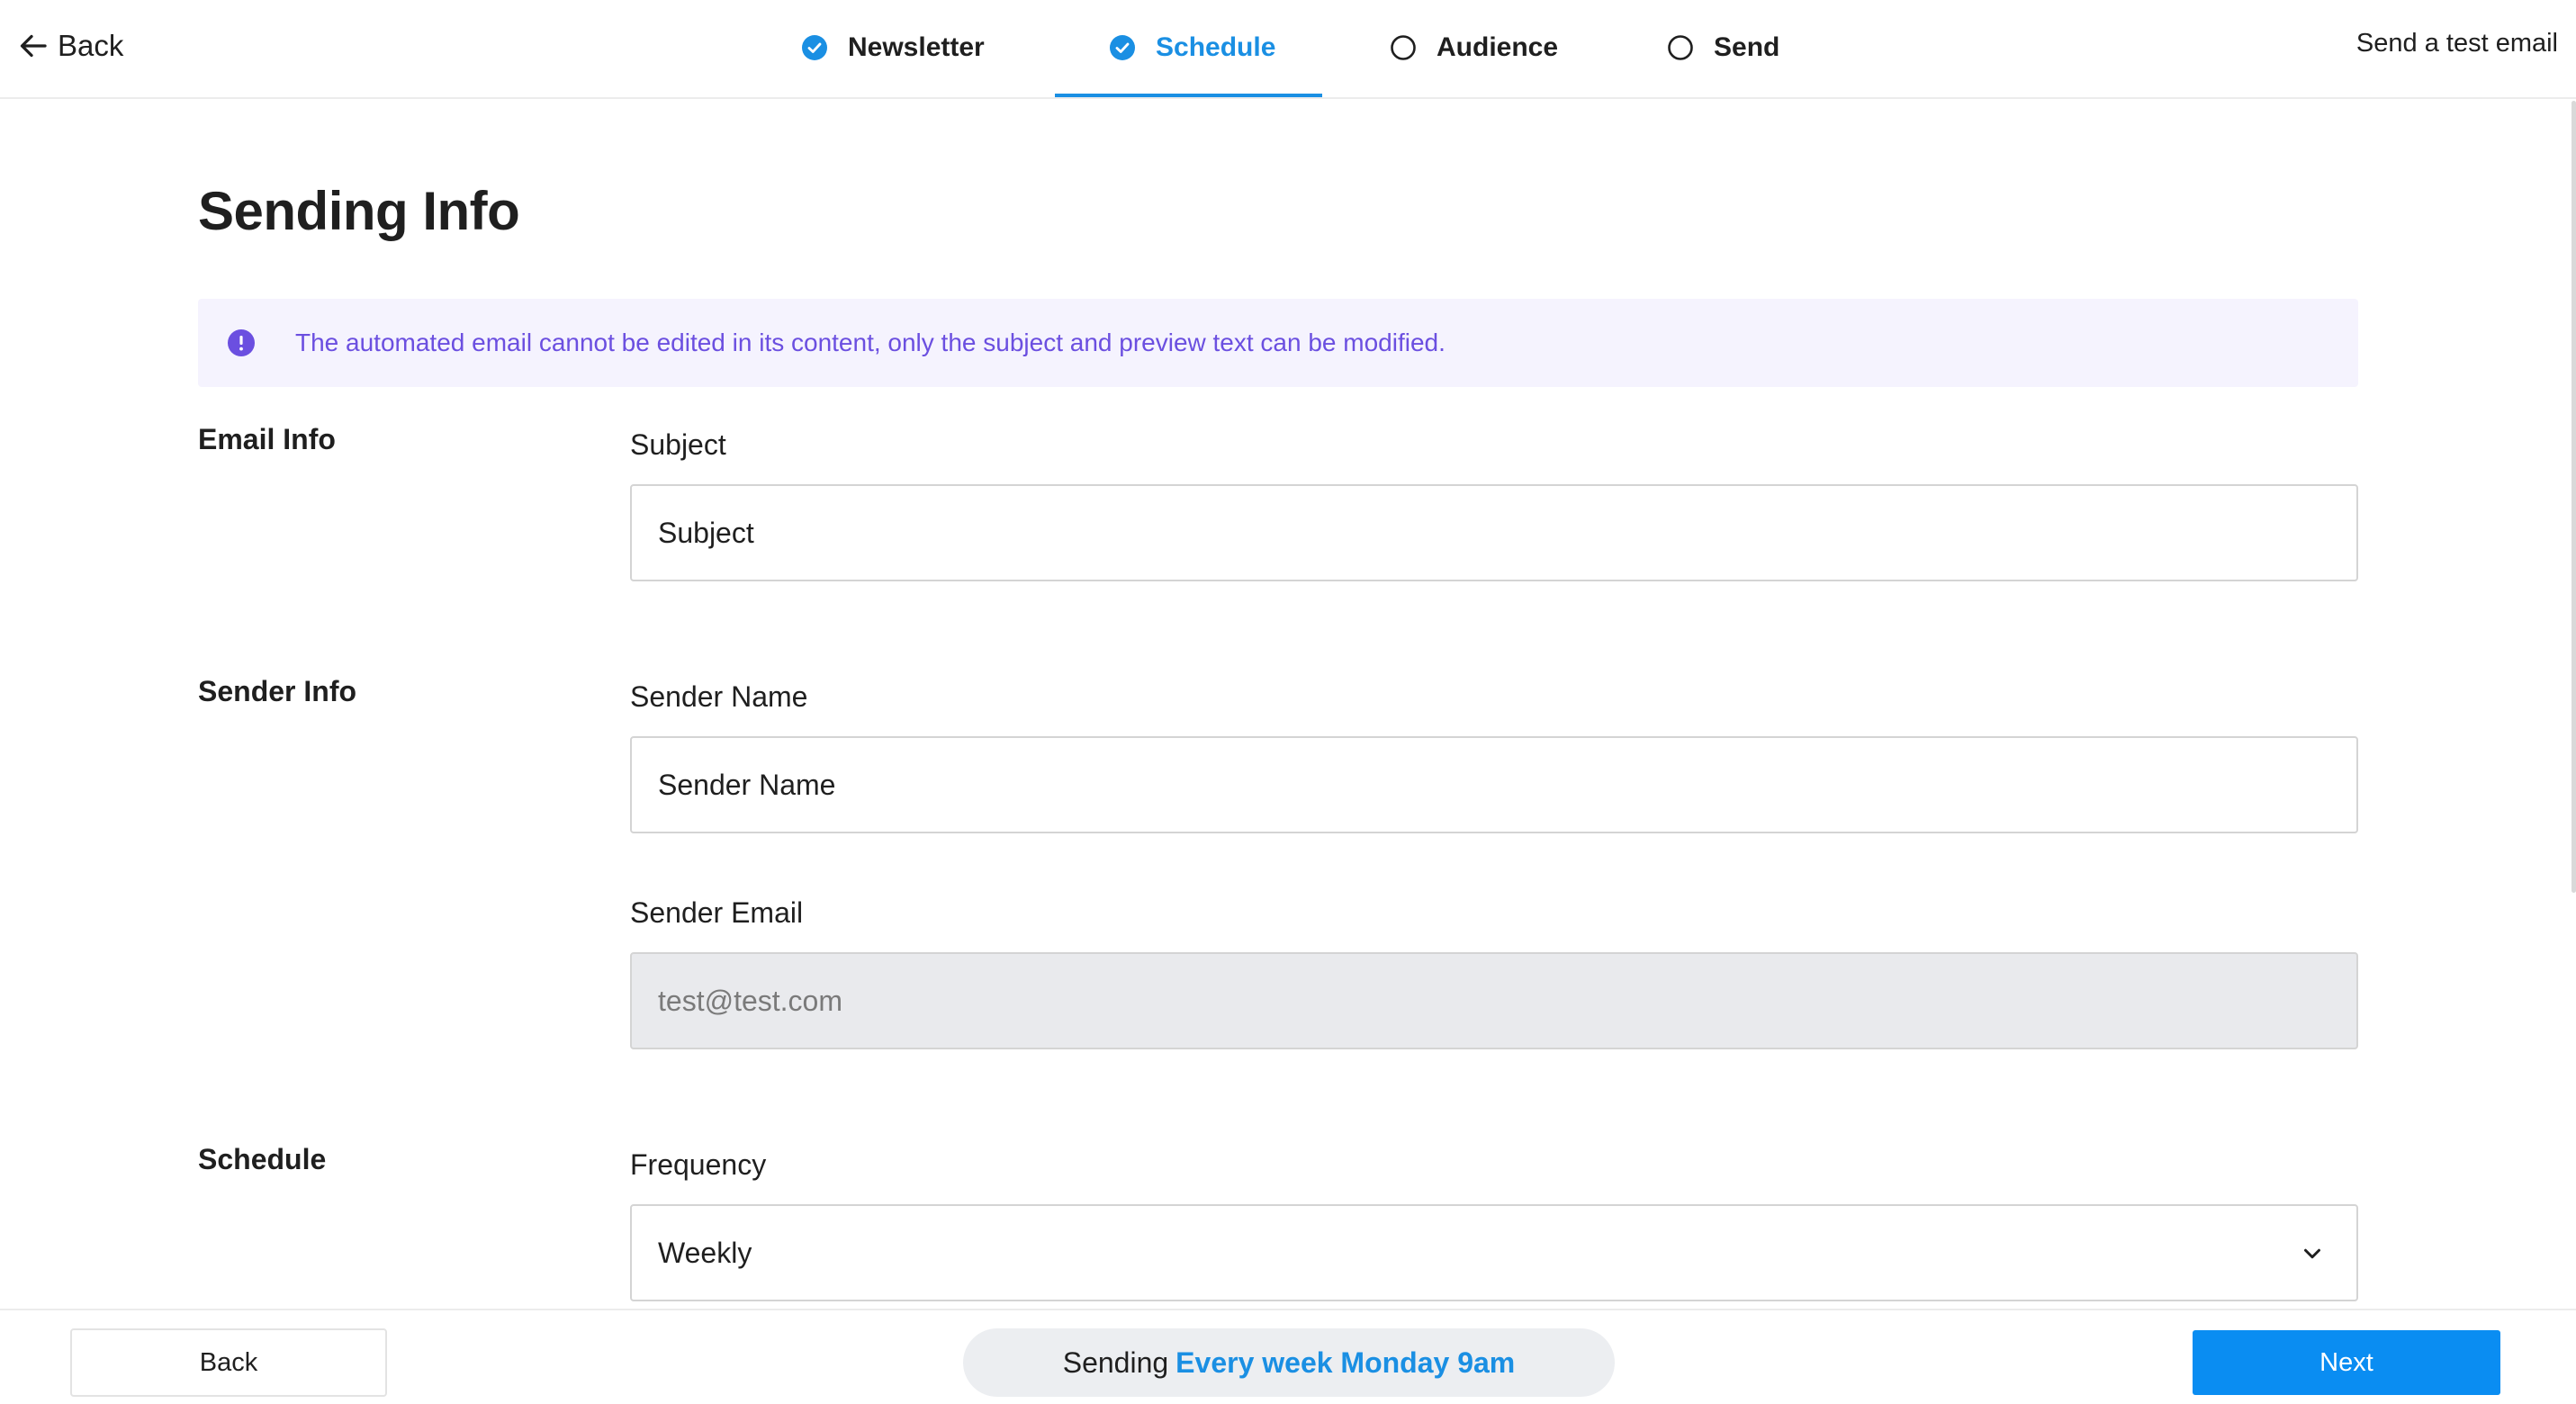 Image resolution: width=2576 pixels, height=1404 pixels. What do you see at coordinates (1216, 47) in the screenshot?
I see `step-label: Schedule` at bounding box center [1216, 47].